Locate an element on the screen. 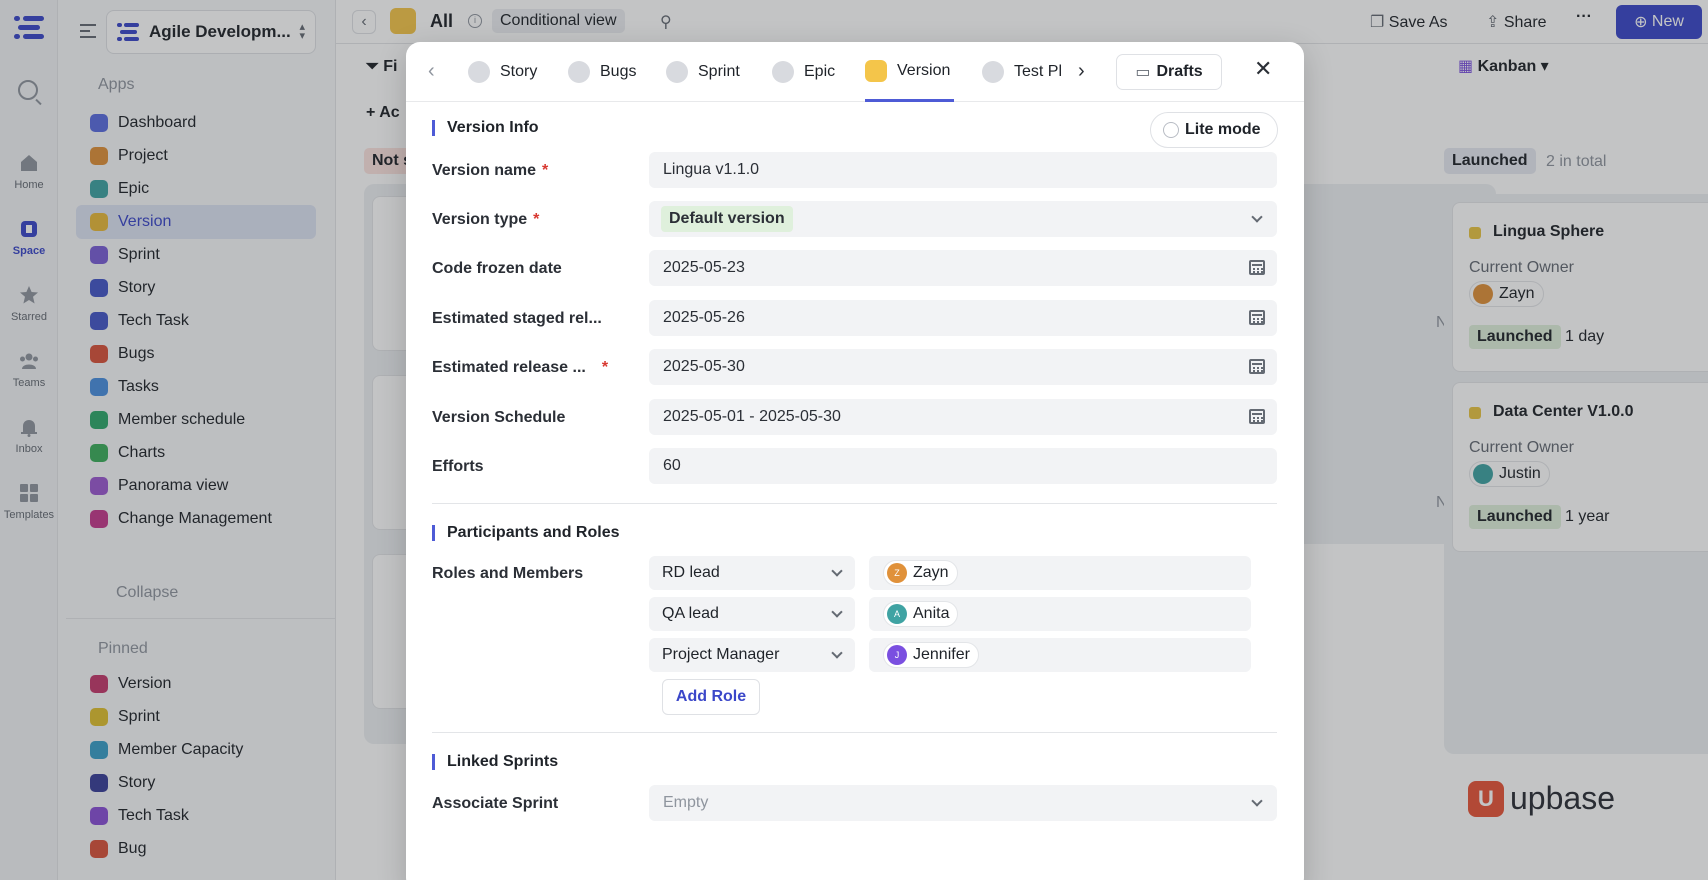 The height and width of the screenshot is (880, 1708). role-select: RD lead is located at coordinates (752, 573).